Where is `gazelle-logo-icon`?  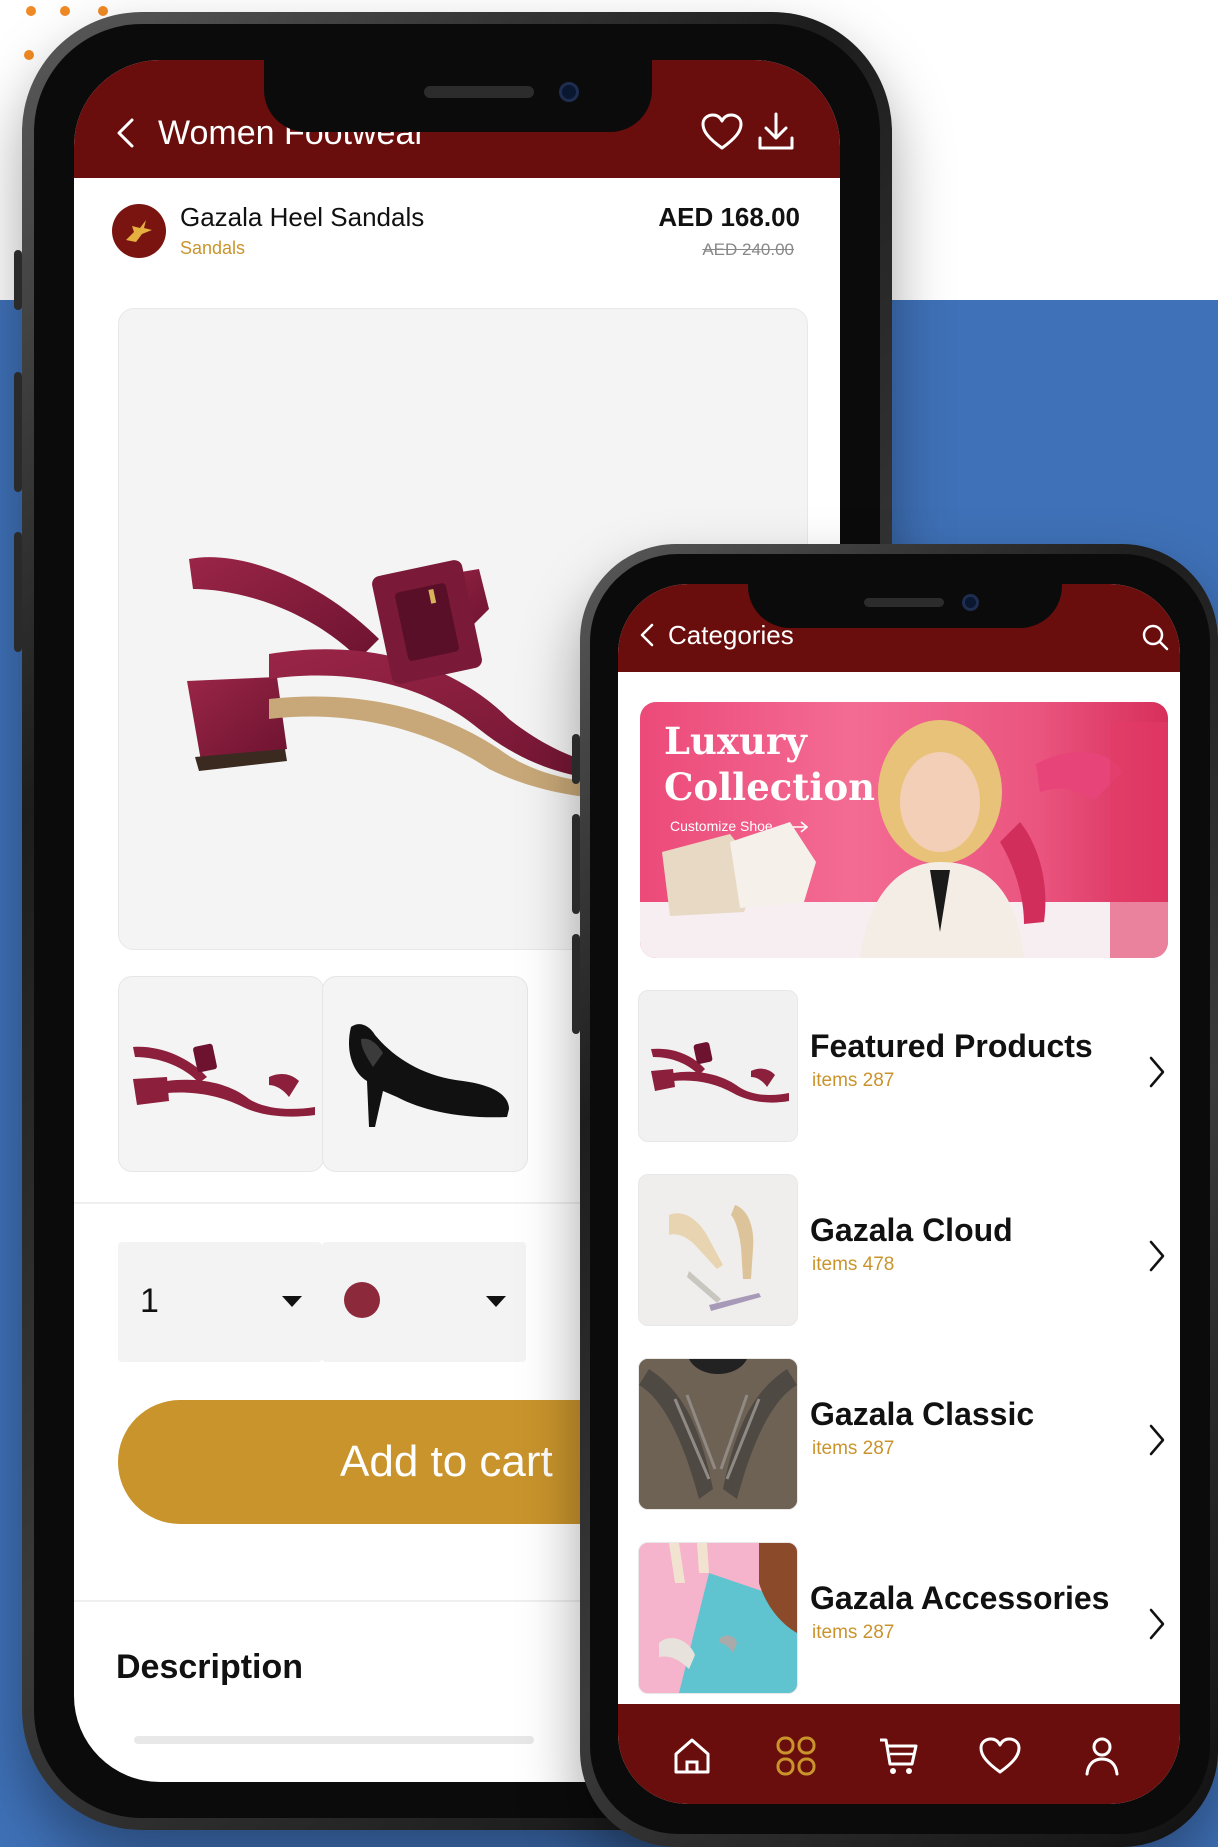
gazelle-logo-icon is located at coordinates (139, 231).